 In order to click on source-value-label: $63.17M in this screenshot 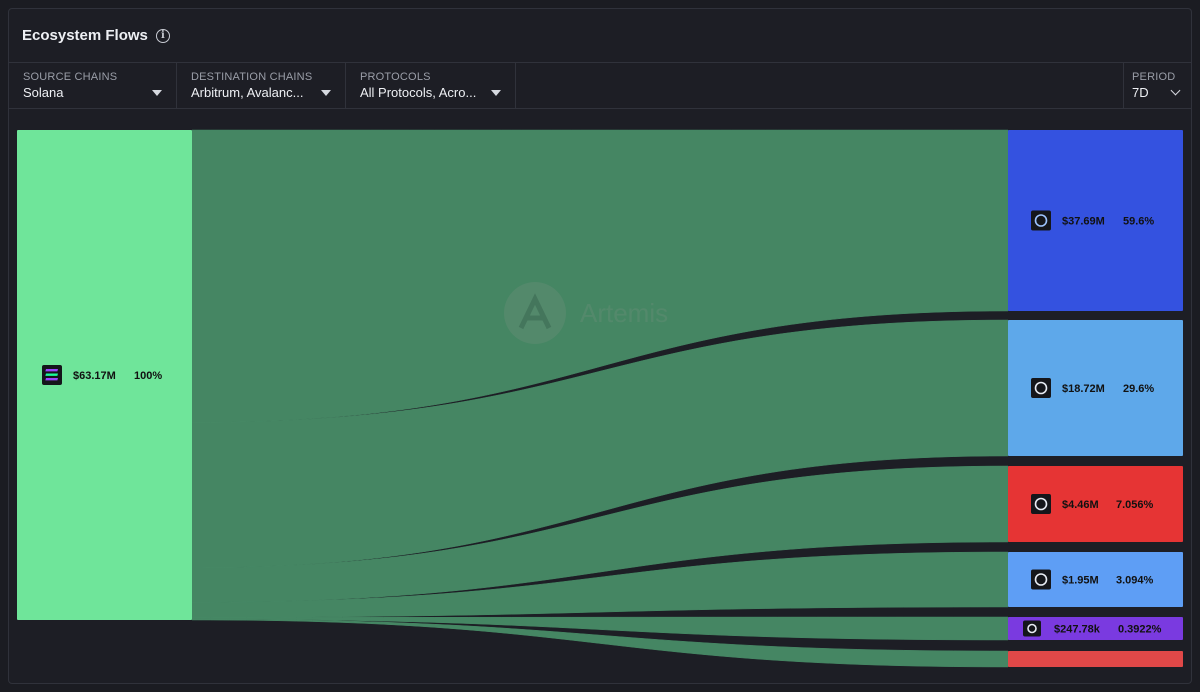, I will do `click(94, 376)`.